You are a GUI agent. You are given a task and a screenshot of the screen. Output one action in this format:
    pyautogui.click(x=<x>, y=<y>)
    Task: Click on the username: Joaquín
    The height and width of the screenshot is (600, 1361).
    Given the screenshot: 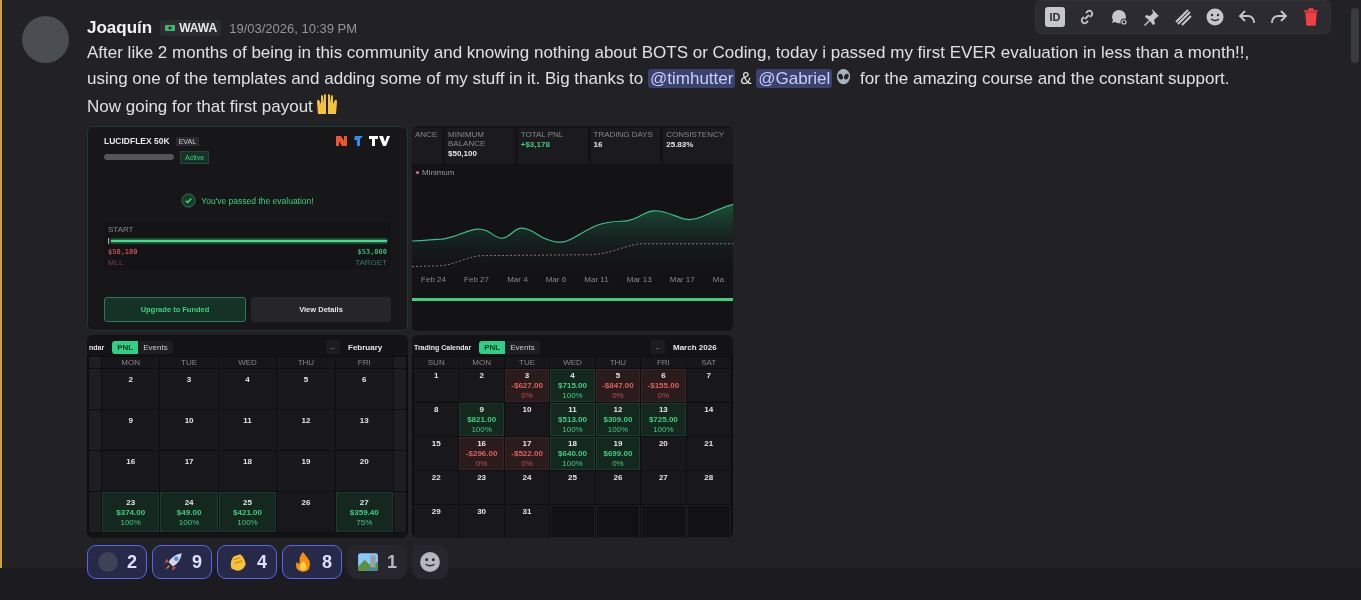 What is the action you would take?
    pyautogui.click(x=120, y=28)
    